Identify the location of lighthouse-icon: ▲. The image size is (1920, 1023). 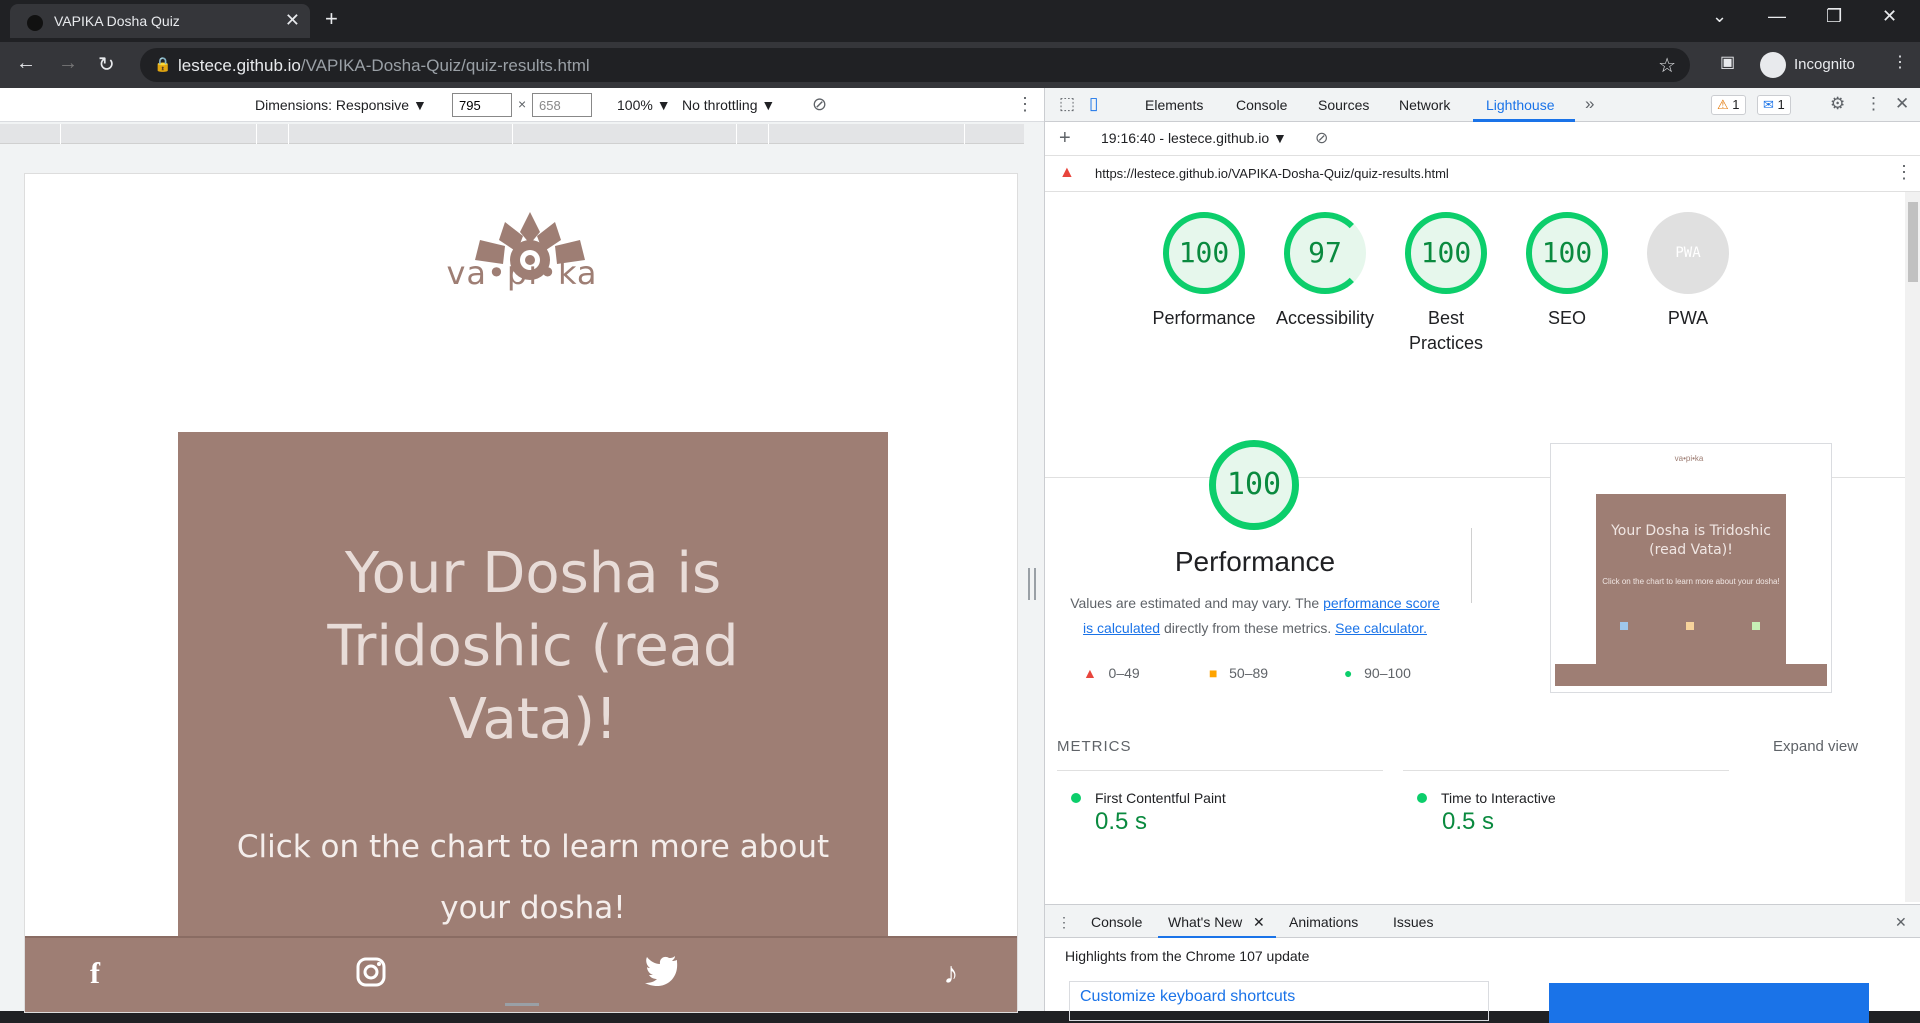
(1067, 172).